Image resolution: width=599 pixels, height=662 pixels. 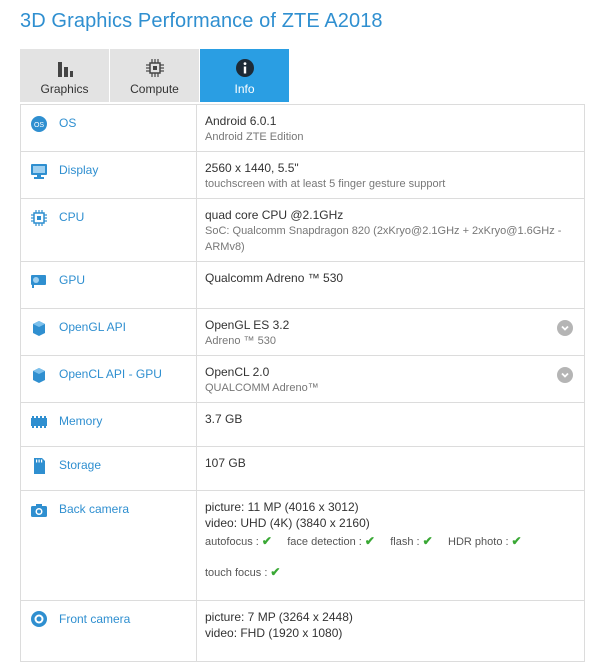 I want to click on row-os: OS OS Android 6.0.1 Android ZTE Edition, so click(x=302, y=128).